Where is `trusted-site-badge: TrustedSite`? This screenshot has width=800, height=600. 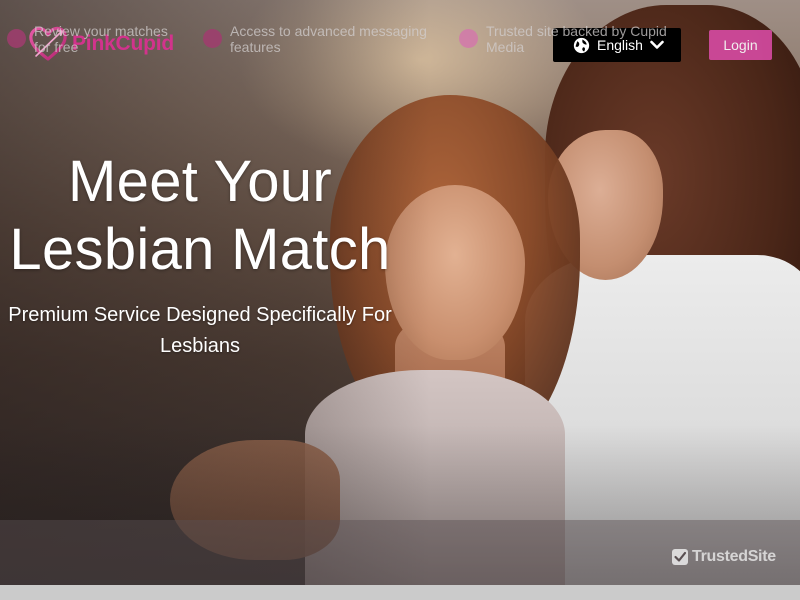 trusted-site-badge: TrustedSite is located at coordinates (723, 557).